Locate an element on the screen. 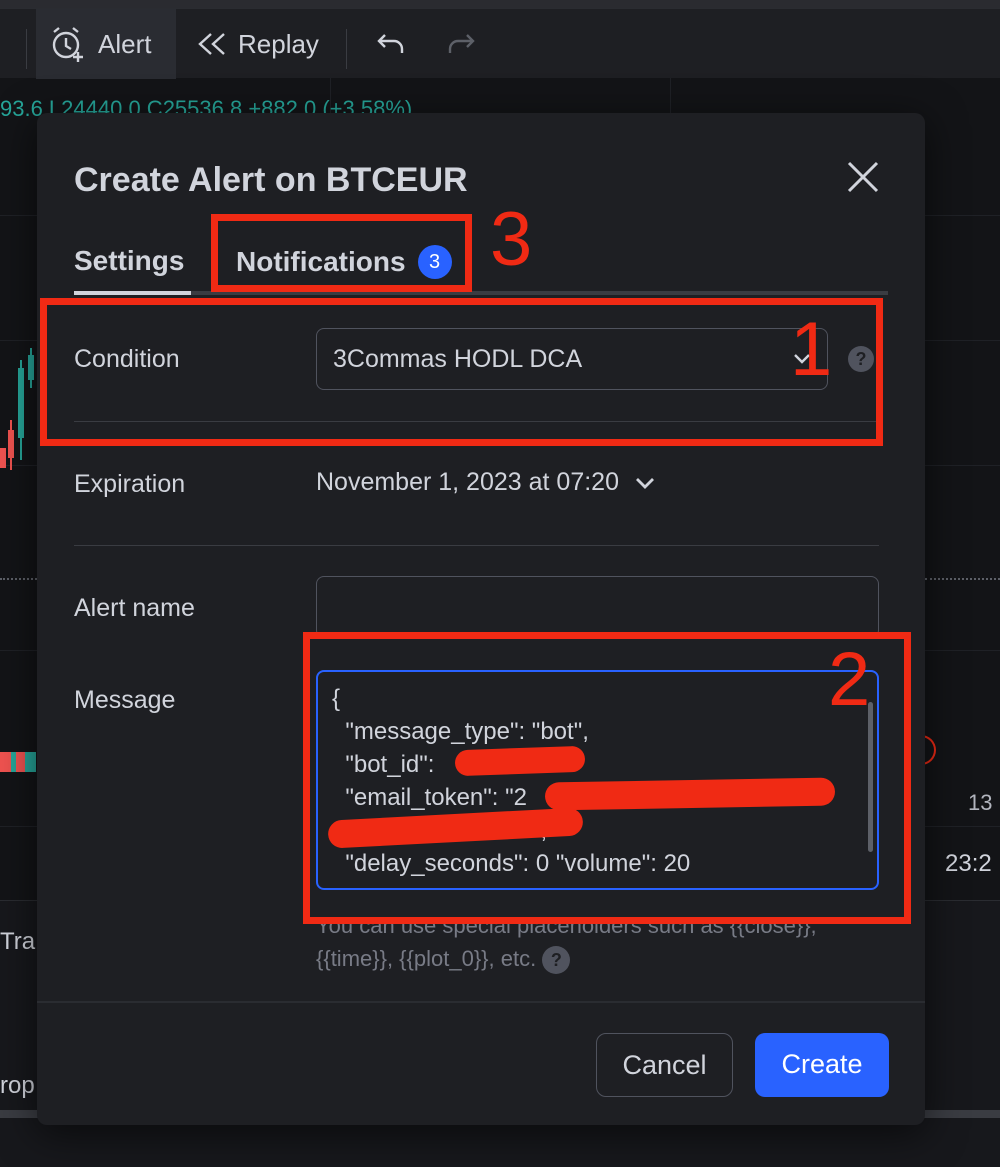 The height and width of the screenshot is (1167, 1000). alert-button-label: Alert is located at coordinates (125, 43).